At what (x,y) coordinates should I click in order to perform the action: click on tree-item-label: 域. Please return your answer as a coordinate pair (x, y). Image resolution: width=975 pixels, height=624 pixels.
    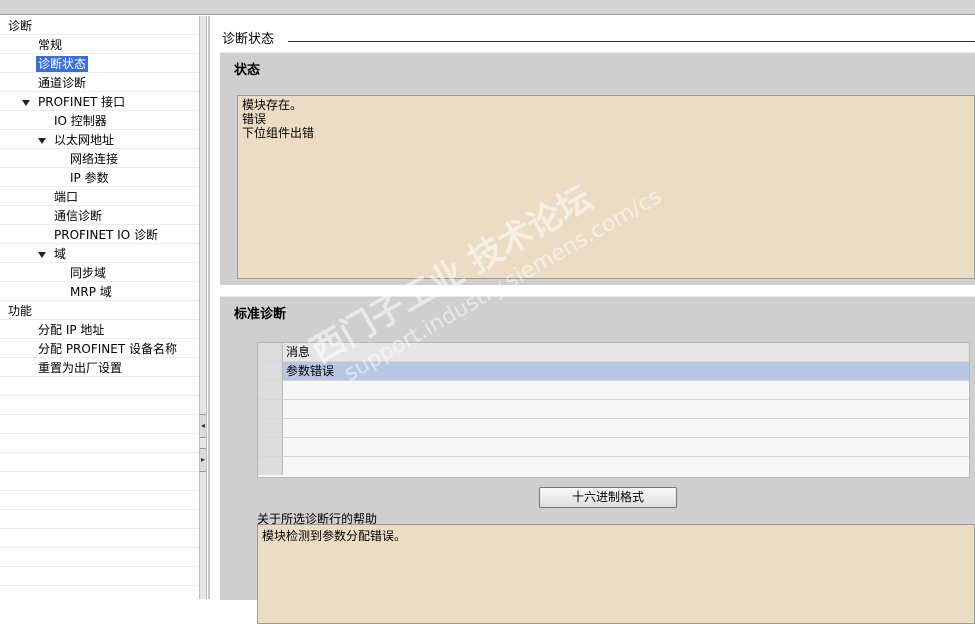
    Looking at the image, I should click on (60, 254).